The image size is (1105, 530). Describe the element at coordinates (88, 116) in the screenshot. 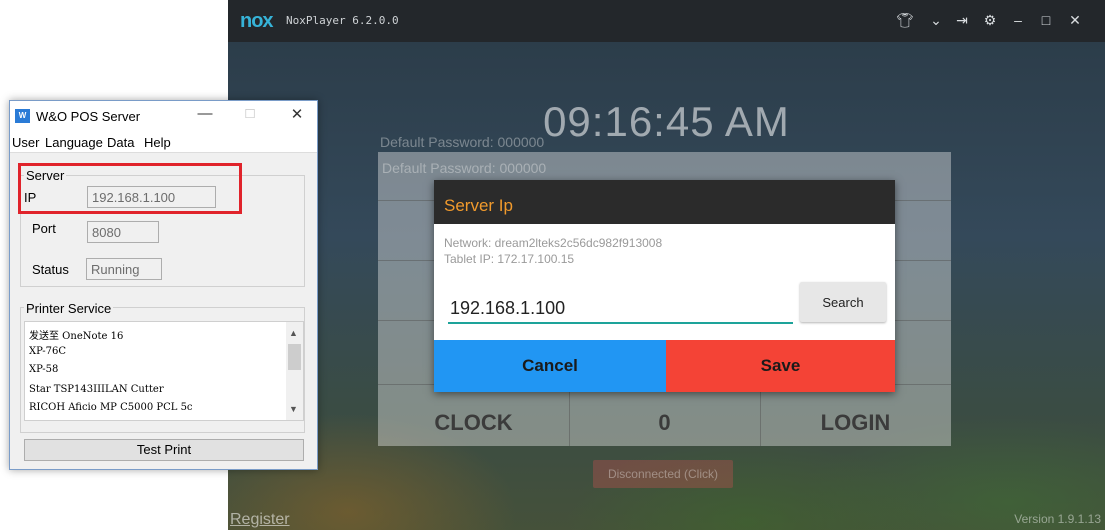

I see `window-title: W&O POS Server` at that location.